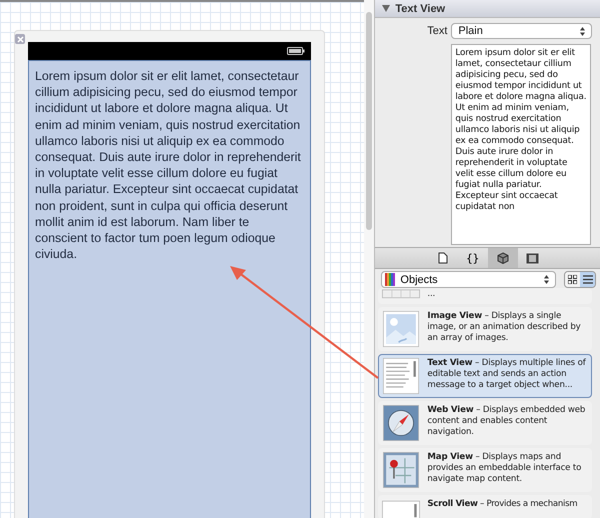 The image size is (600, 518). I want to click on item-description: Web View – Displays embedded web content and enables content navigation., so click(506, 421).